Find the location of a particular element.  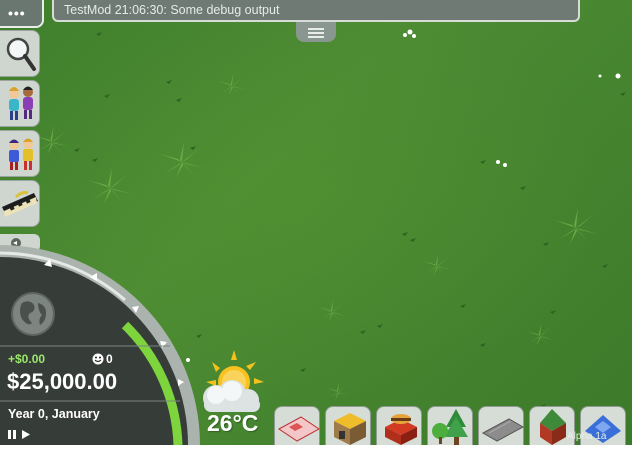

version-label: Alpha 1a is located at coordinates (587, 436).